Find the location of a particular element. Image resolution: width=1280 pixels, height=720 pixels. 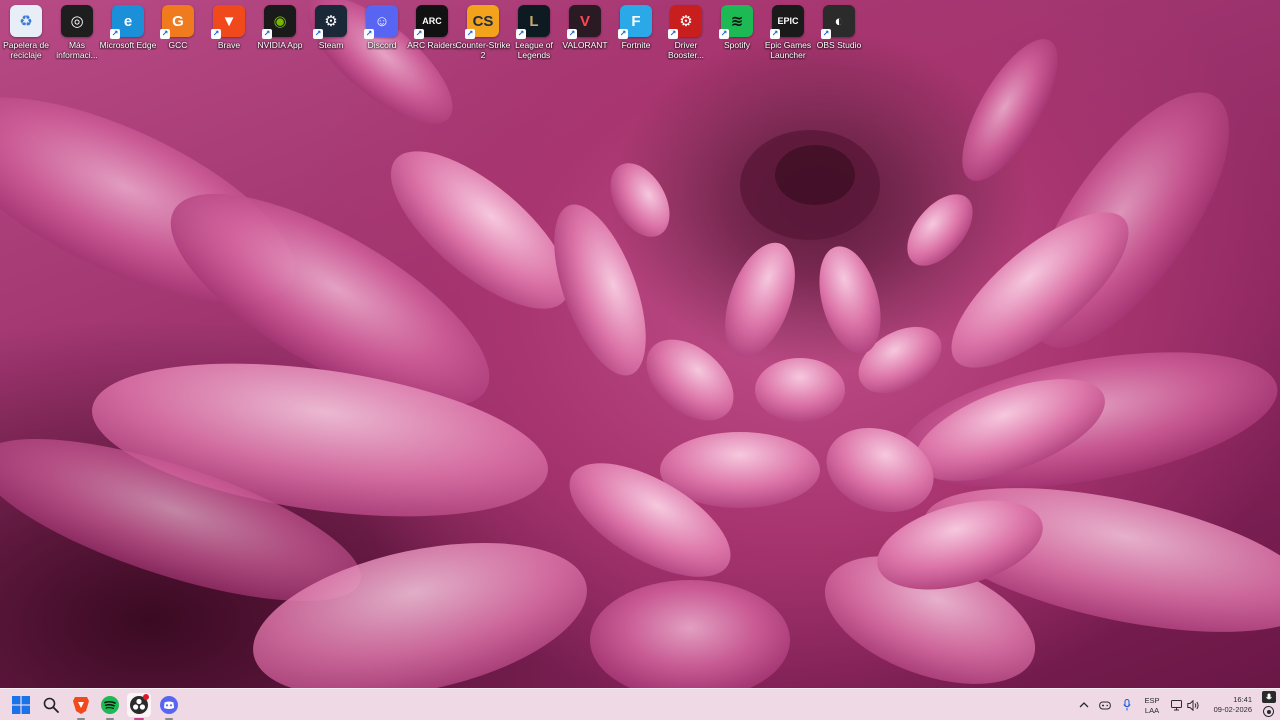

language-code: ESP is located at coordinates (1152, 700).